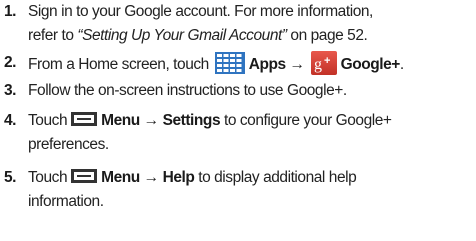 The width and height of the screenshot is (476, 241). What do you see at coordinates (401, 64) in the screenshot?
I see `step-text: .` at bounding box center [401, 64].